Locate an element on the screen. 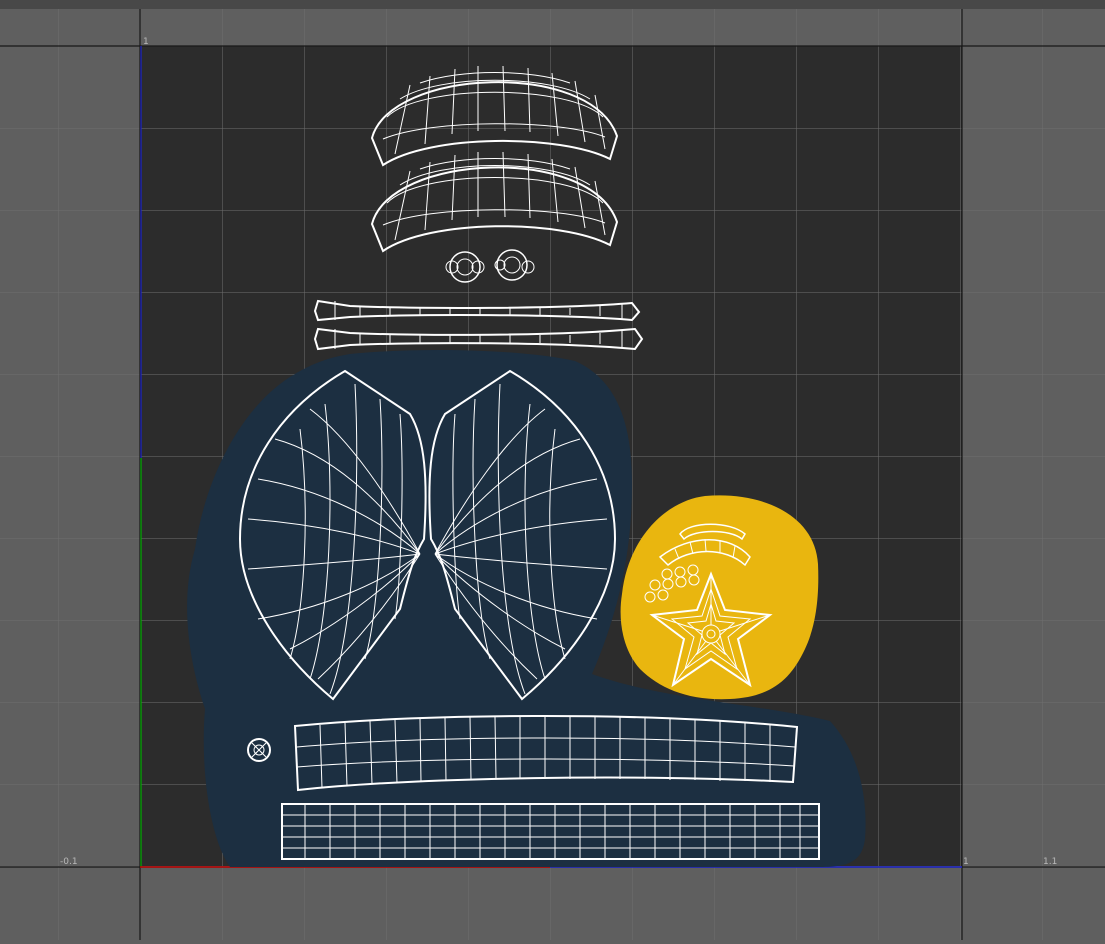 The width and height of the screenshot is (1105, 944). tick-label-u-one: 1 is located at coordinates (966, 862).